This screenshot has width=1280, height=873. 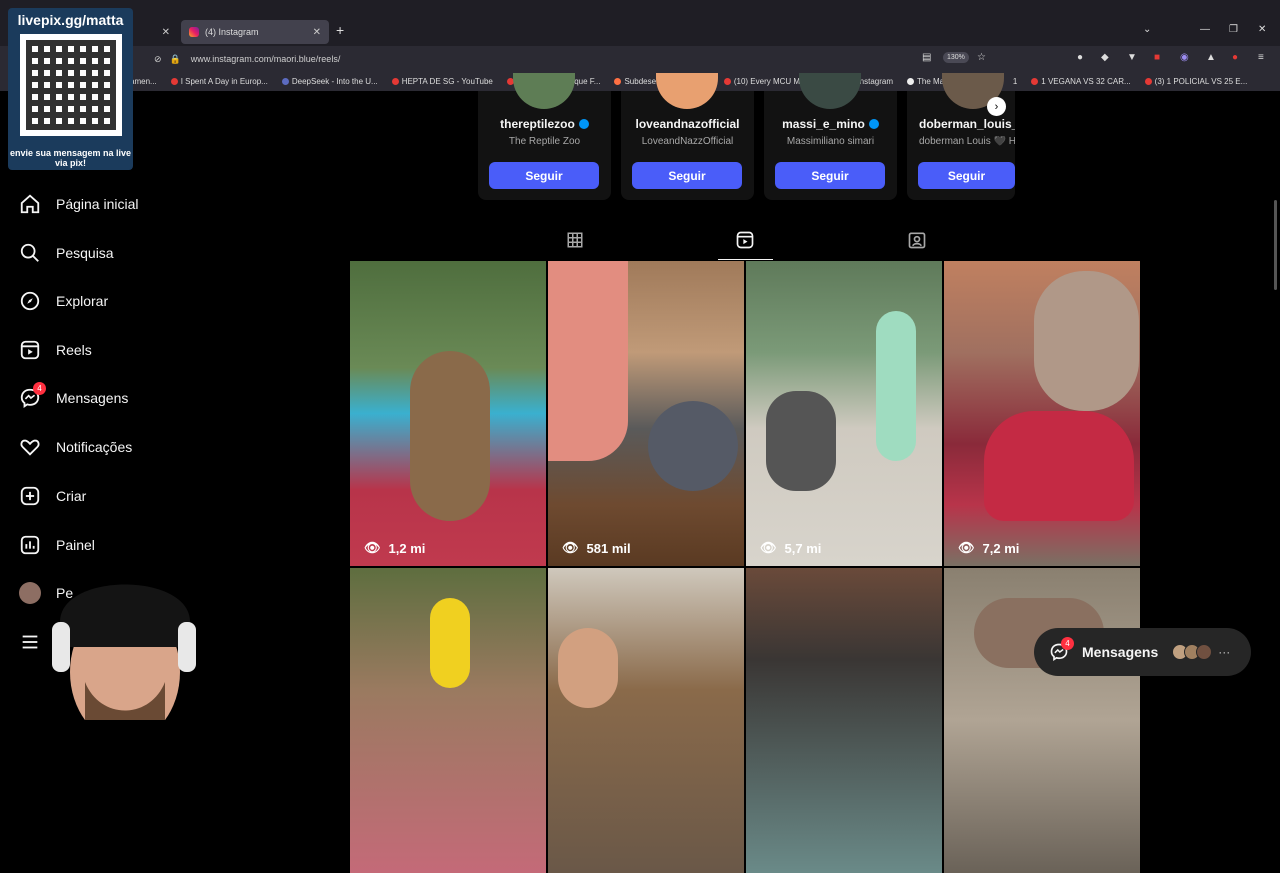 What do you see at coordinates (967, 141) in the screenshot?
I see `suggestion-full-name: doberman Louis 🖤 H` at bounding box center [967, 141].